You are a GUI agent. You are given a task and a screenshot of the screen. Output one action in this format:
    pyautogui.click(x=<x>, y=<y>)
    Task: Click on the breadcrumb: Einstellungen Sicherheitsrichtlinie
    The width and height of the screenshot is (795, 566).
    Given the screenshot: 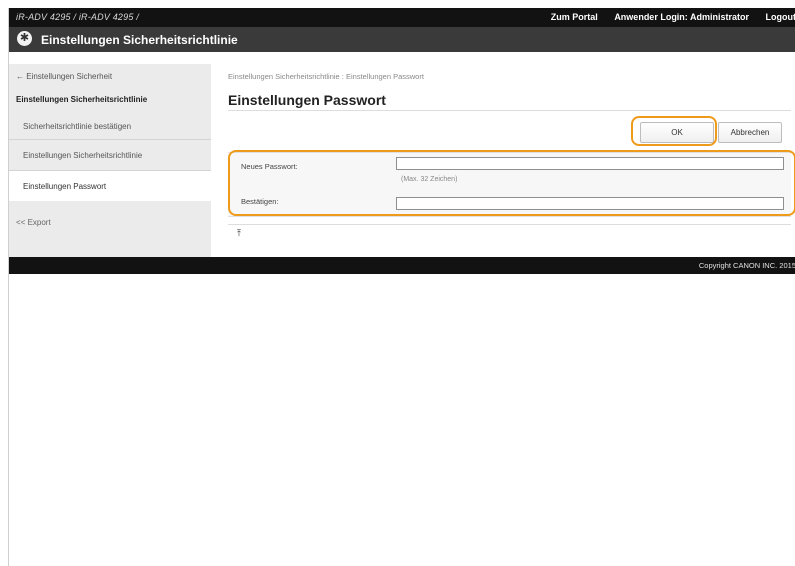 What is the action you would take?
    pyautogui.click(x=326, y=76)
    